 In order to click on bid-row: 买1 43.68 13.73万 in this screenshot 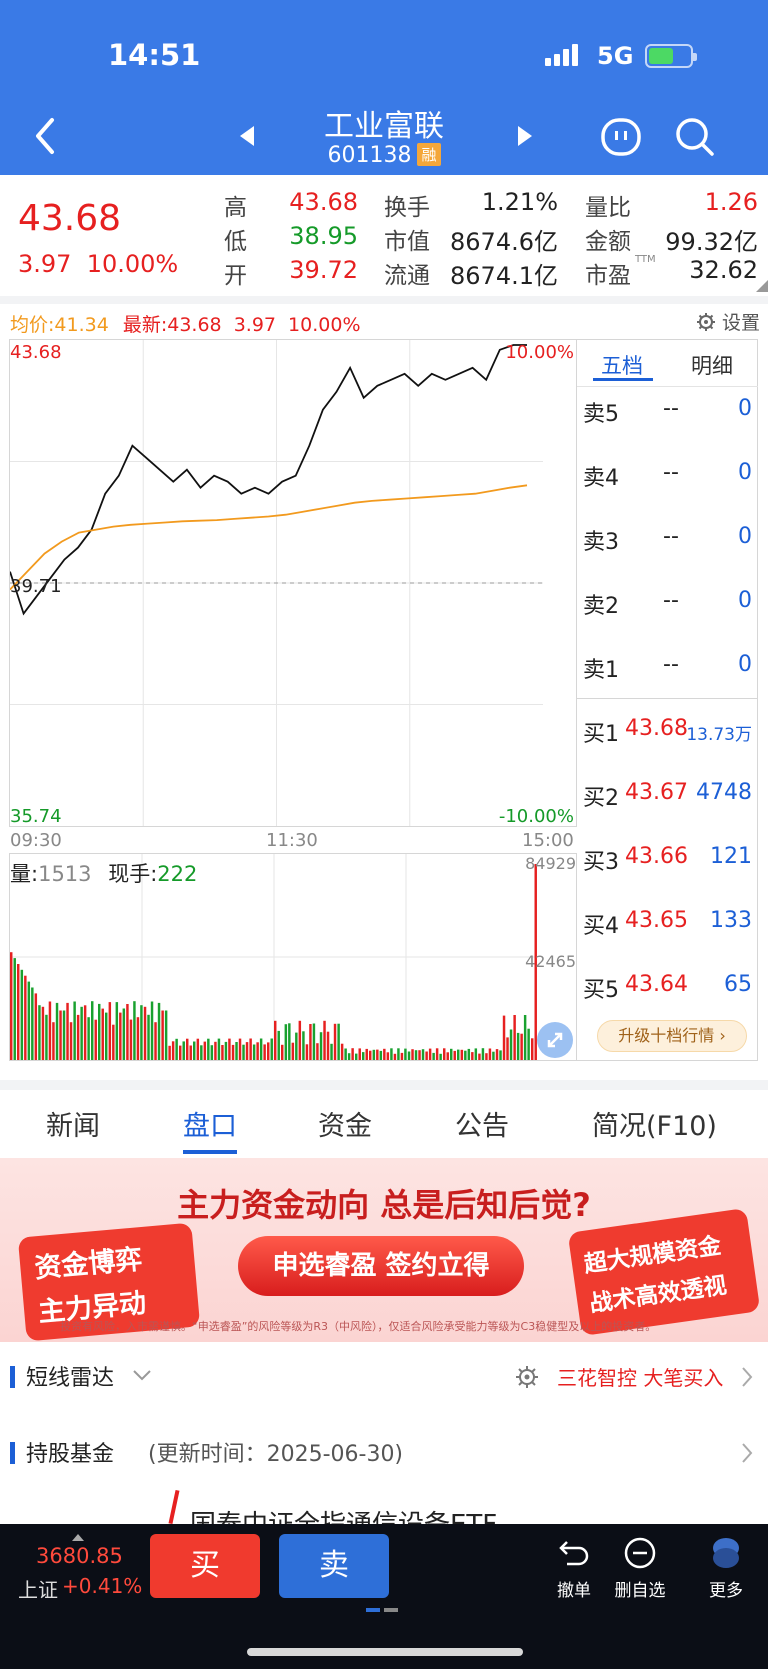, I will do `click(667, 732)`.